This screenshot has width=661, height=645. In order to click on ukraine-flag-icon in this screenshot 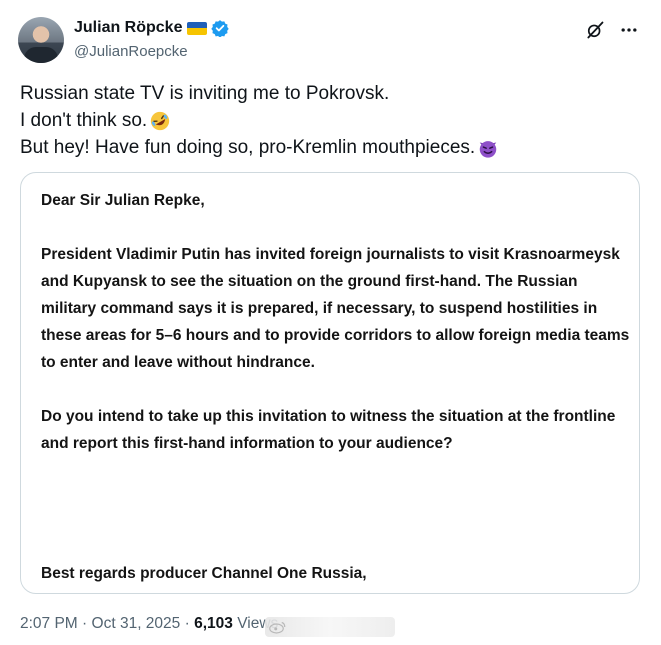, I will do `click(197, 28)`.